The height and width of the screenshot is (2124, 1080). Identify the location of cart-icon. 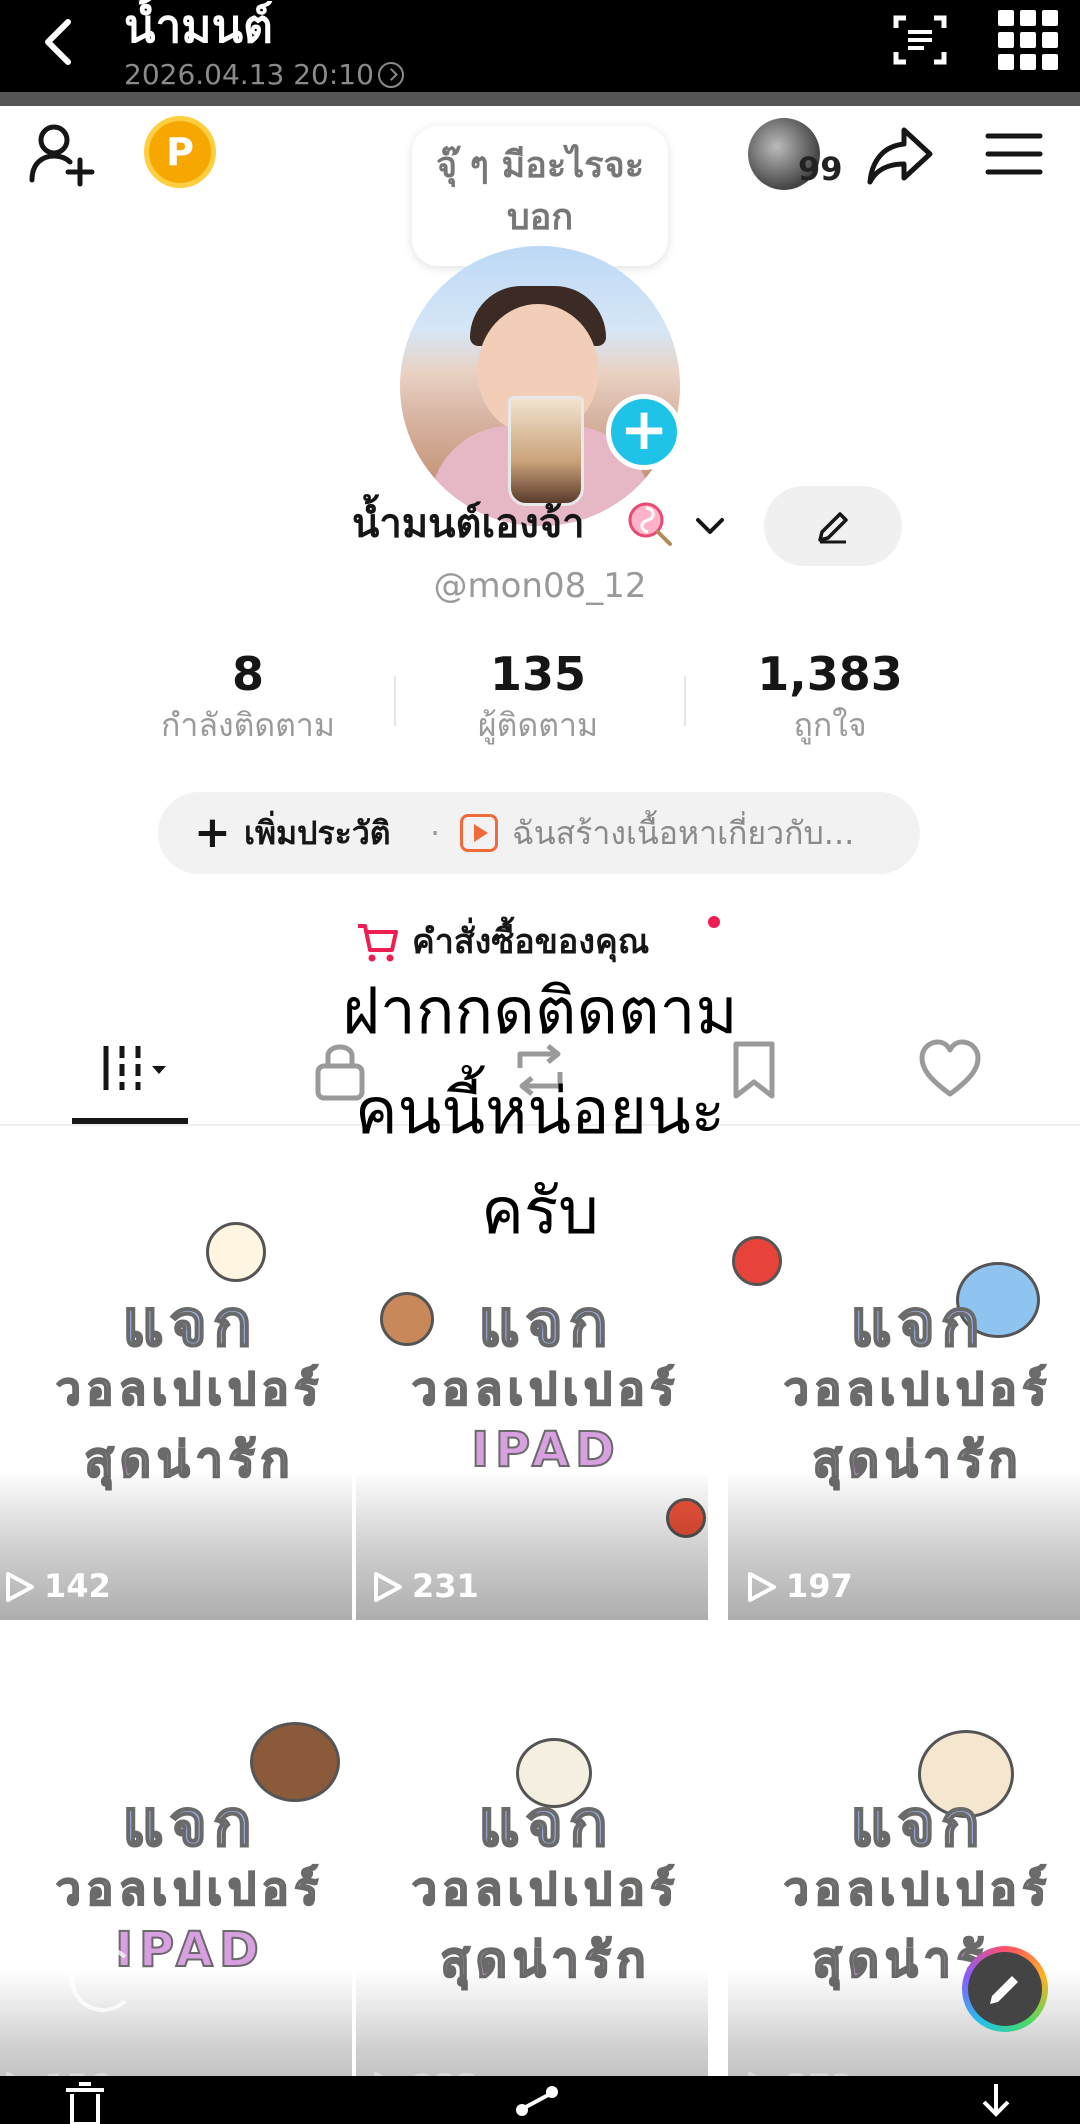
(378, 943).